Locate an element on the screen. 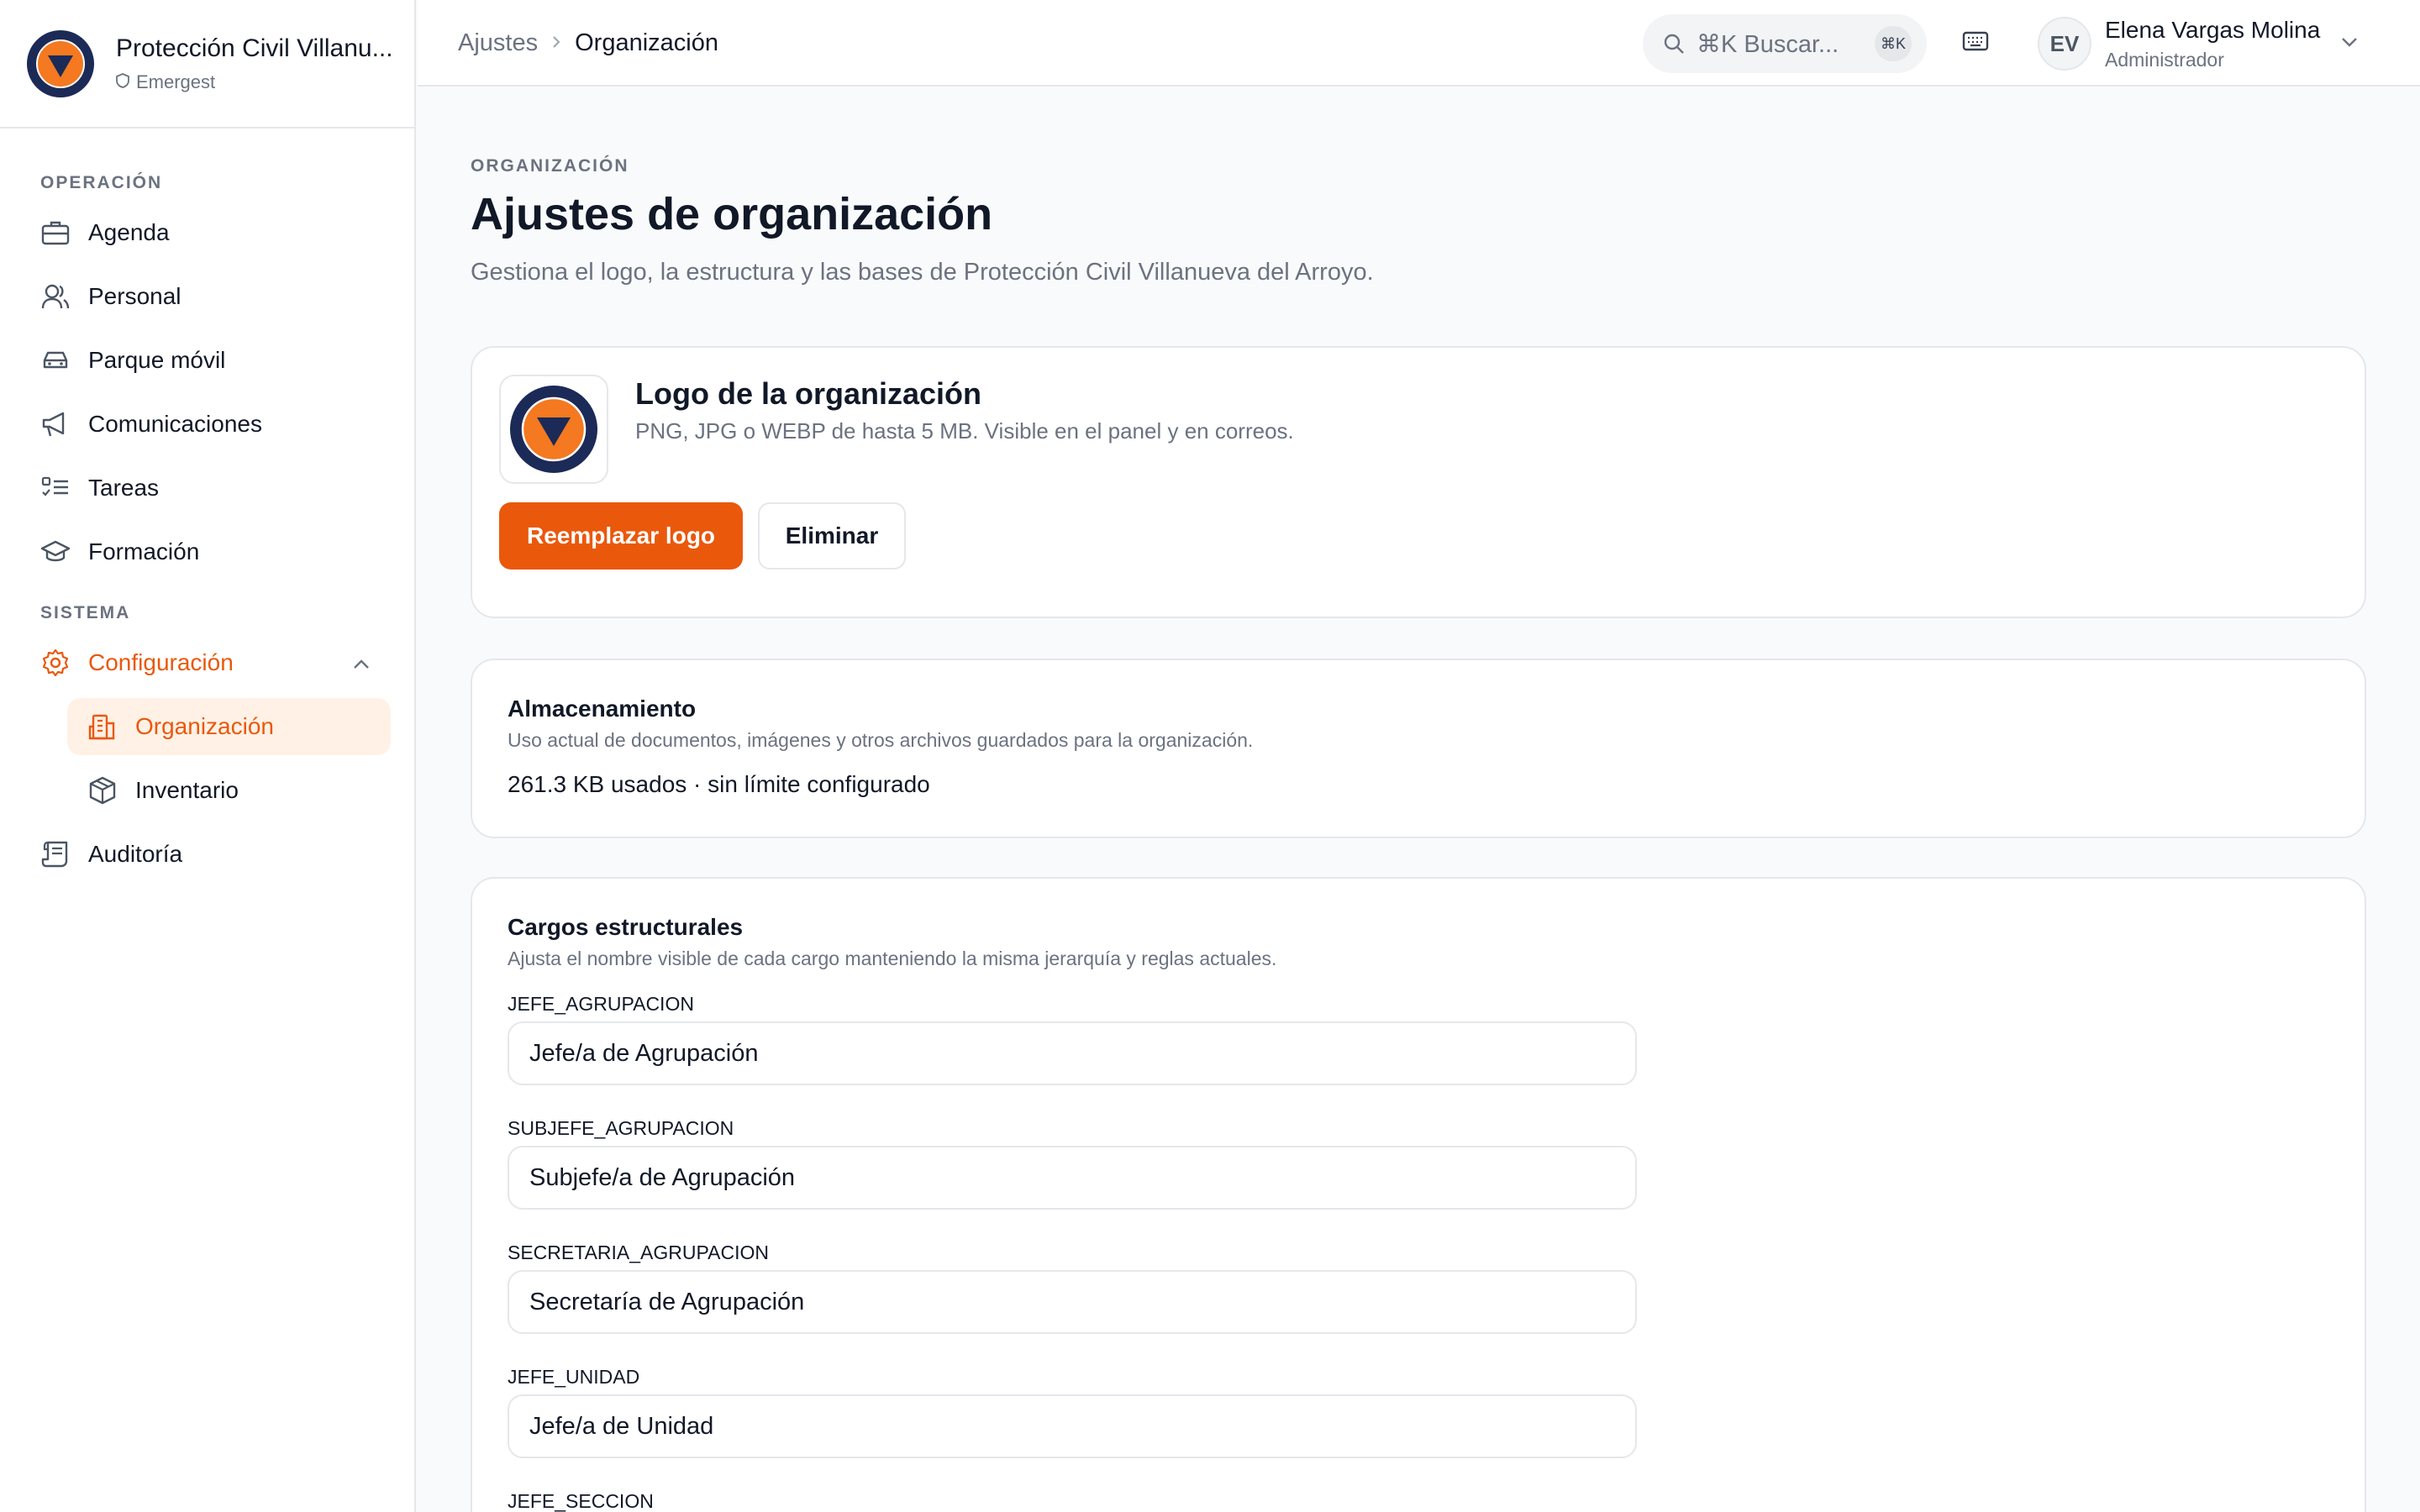  sidebar-item-configuracion: Configuración is located at coordinates (207, 662).